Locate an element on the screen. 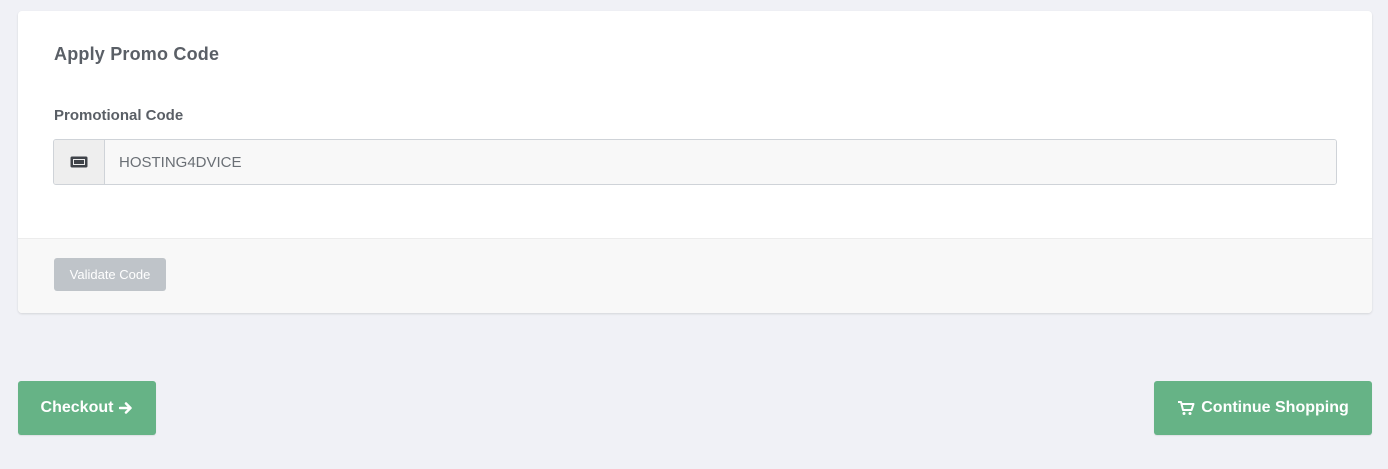 The height and width of the screenshot is (469, 1388). continue-shopping-label: Continue Shopping is located at coordinates (1275, 407).